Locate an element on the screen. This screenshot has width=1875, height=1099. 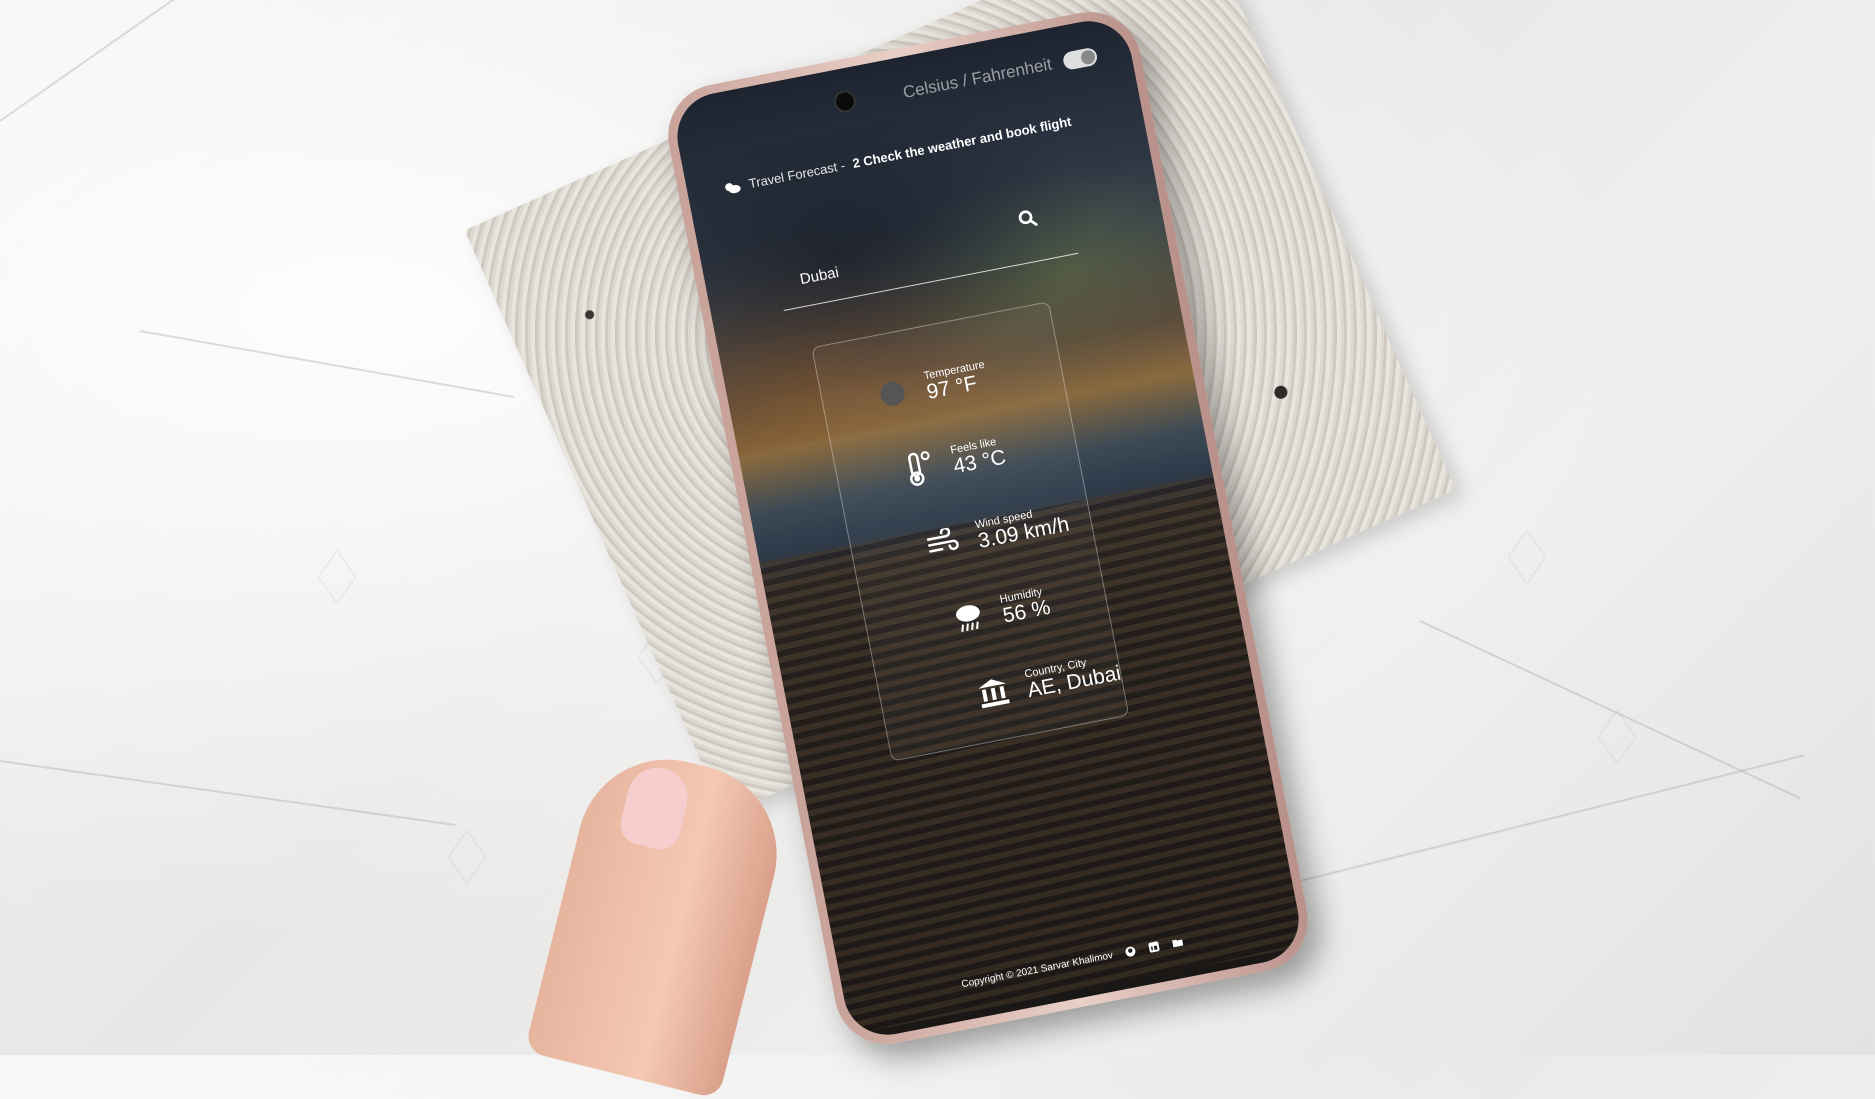
partly-cloudy-icon is located at coordinates (733, 187).